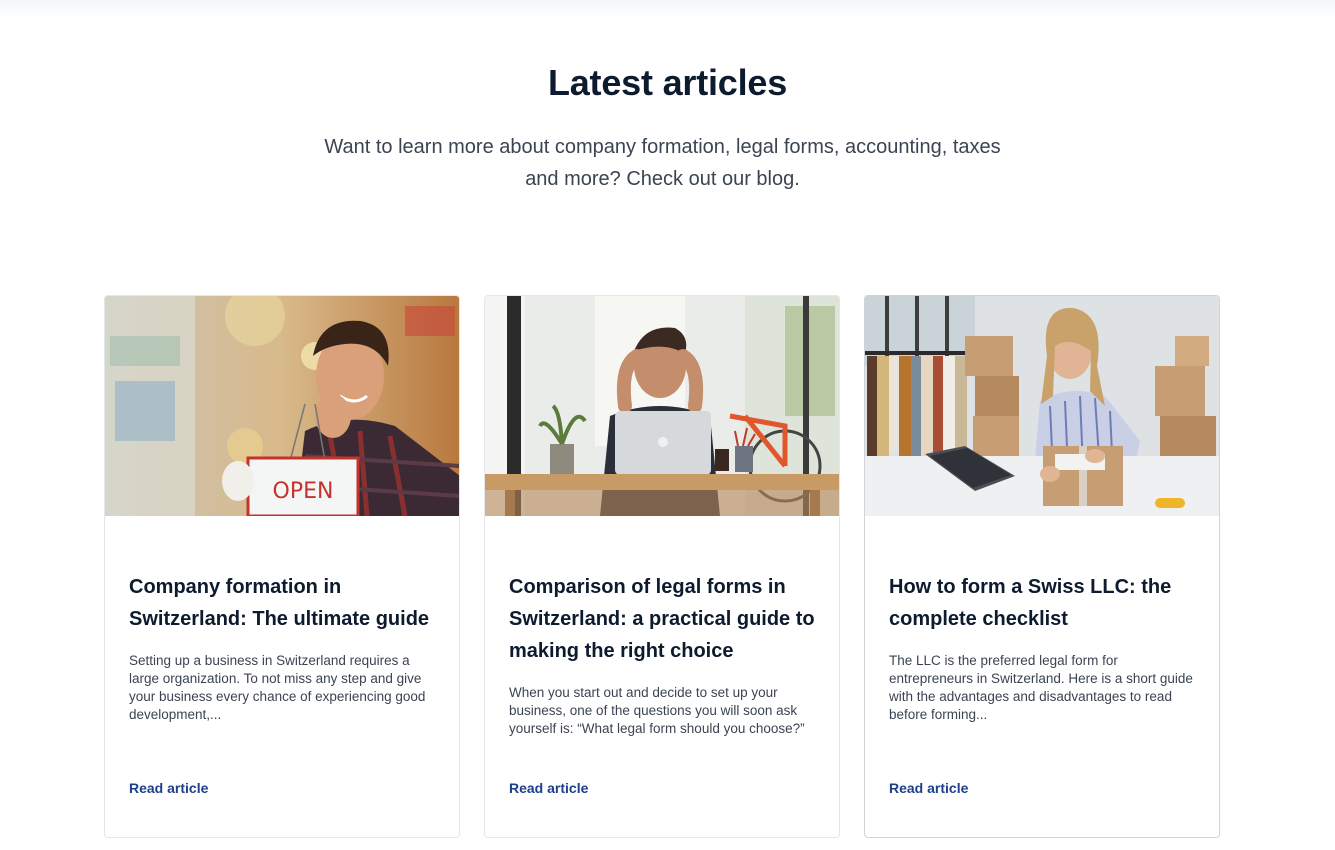 This screenshot has width=1335, height=850. Describe the element at coordinates (662, 179) in the screenshot. I see `section-subtitle-line-2: and more? Check out our blog.` at that location.